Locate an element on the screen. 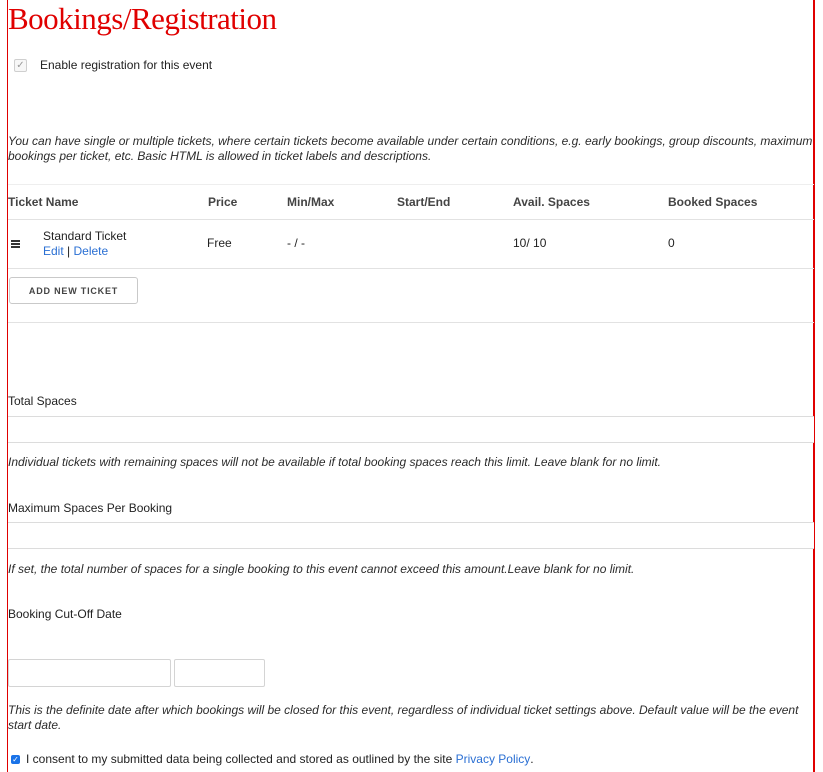  section-divider is located at coordinates (411, 322).